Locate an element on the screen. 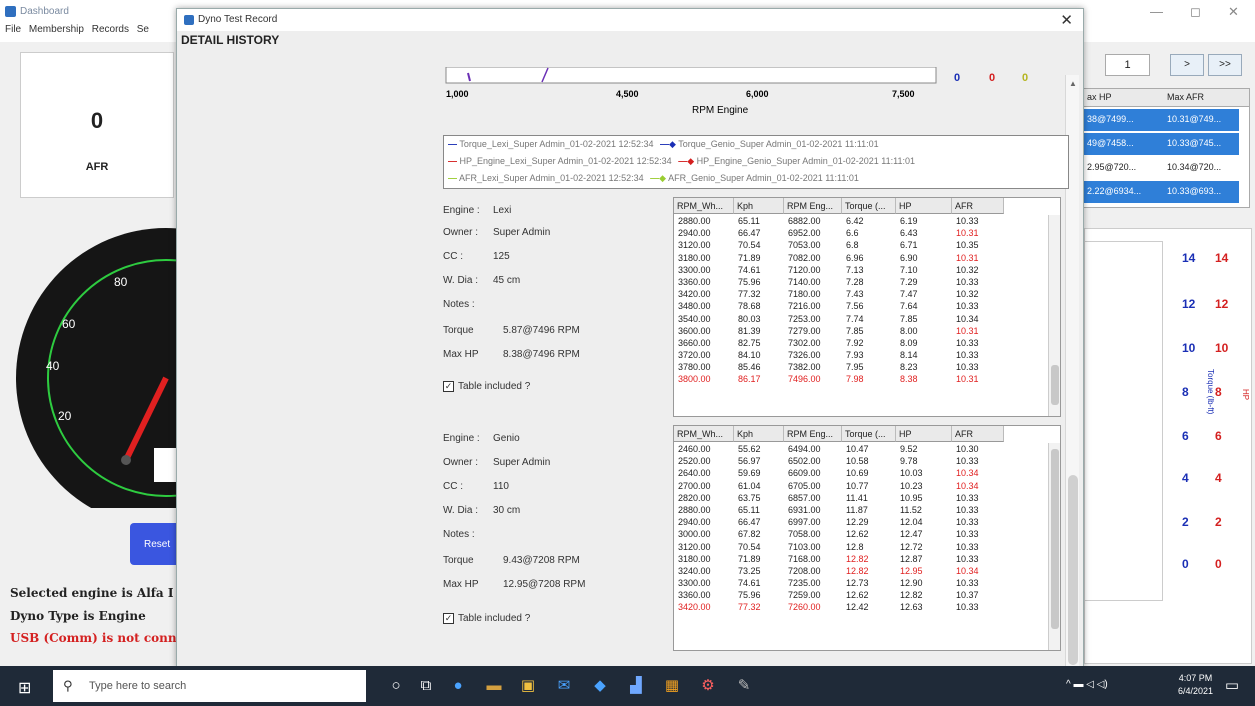  files-icon: ▬ is located at coordinates (494, 686).